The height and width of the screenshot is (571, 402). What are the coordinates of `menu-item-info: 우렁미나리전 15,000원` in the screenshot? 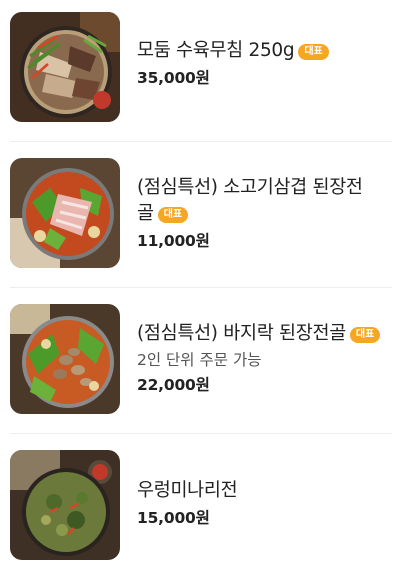 It's located at (265, 503).